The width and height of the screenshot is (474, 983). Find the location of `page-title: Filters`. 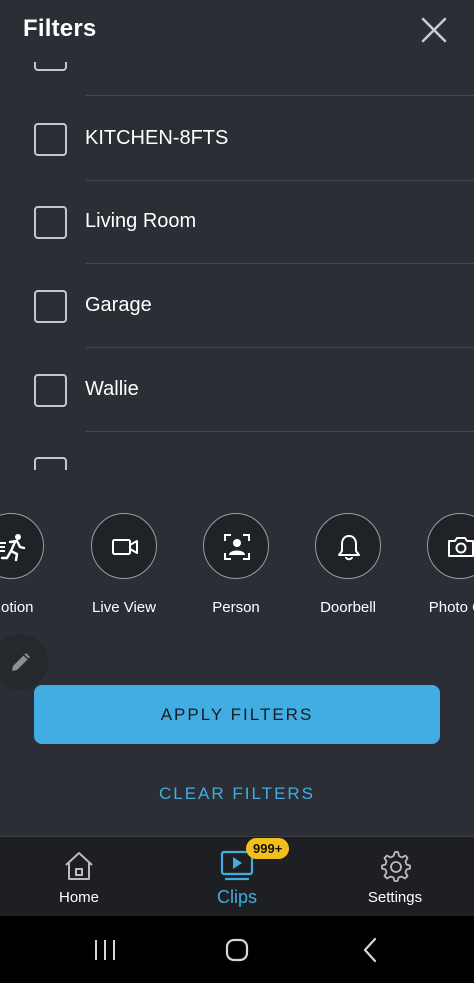

page-title: Filters is located at coordinates (60, 28).